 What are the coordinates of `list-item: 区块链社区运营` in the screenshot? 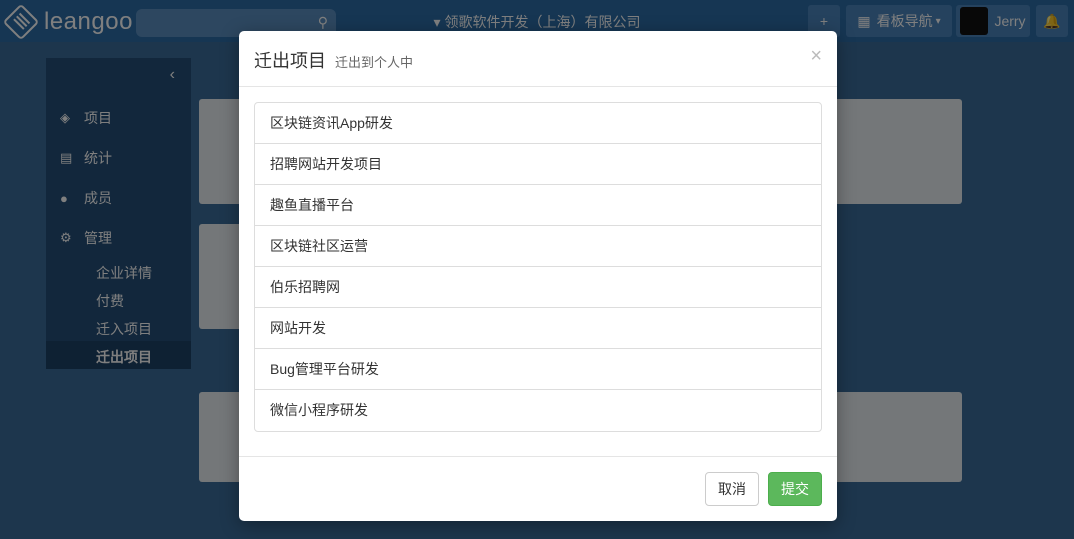 It's located at (538, 246).